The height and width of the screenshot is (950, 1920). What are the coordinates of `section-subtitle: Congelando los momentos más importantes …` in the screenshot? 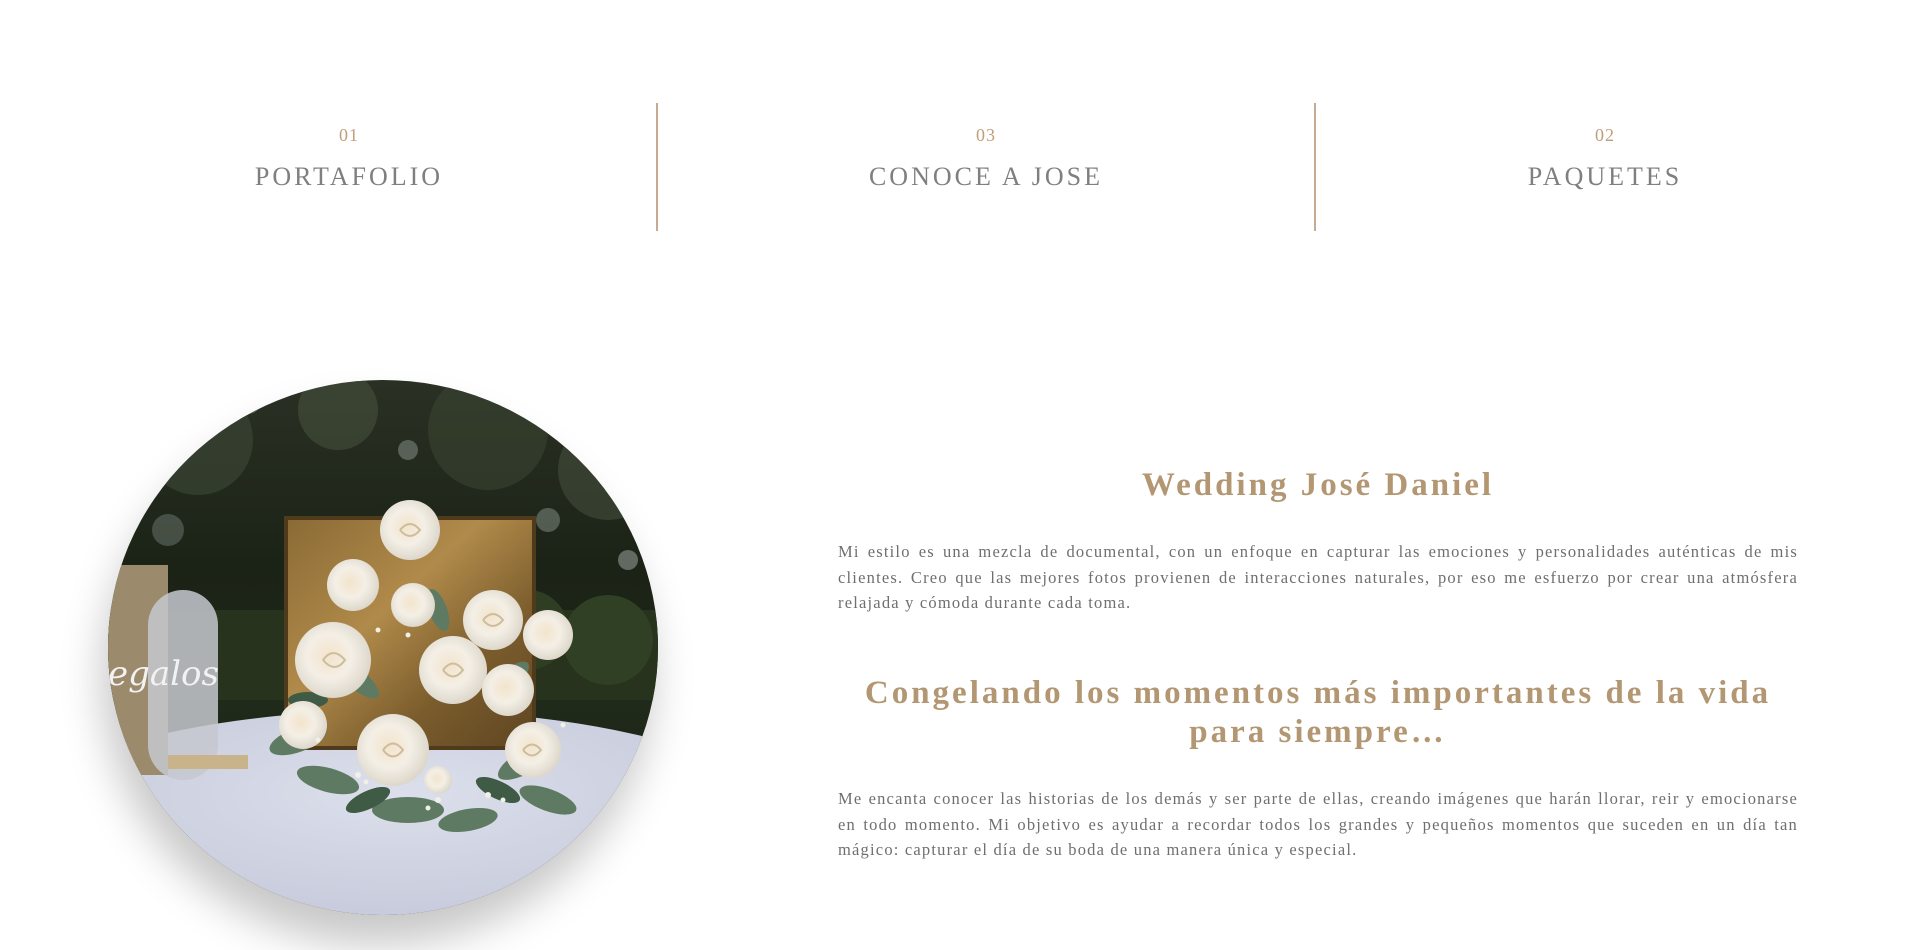 It's located at (1318, 712).